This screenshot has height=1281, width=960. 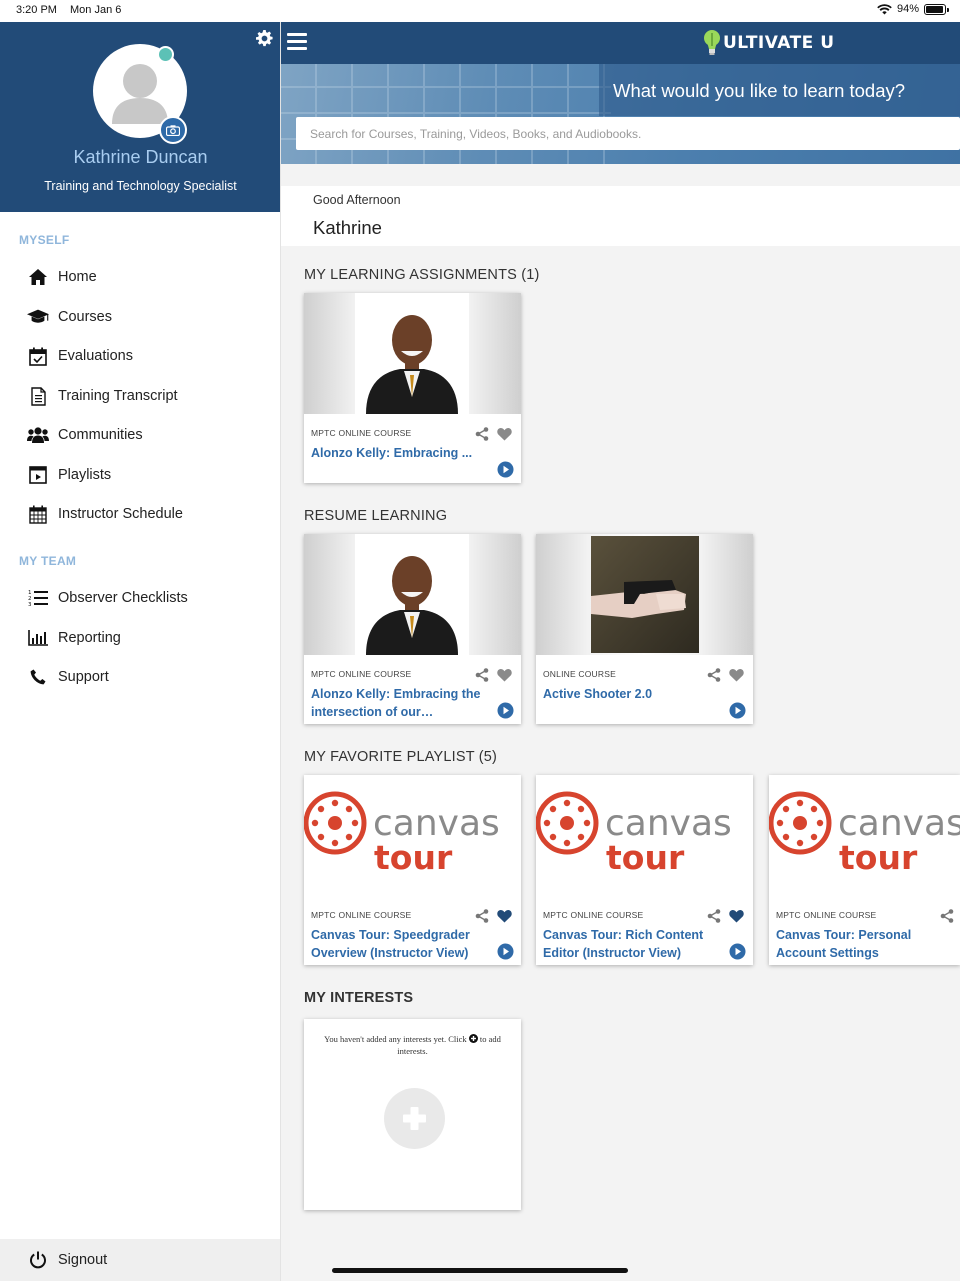 What do you see at coordinates (712, 42) in the screenshot?
I see `lightbulb-icon` at bounding box center [712, 42].